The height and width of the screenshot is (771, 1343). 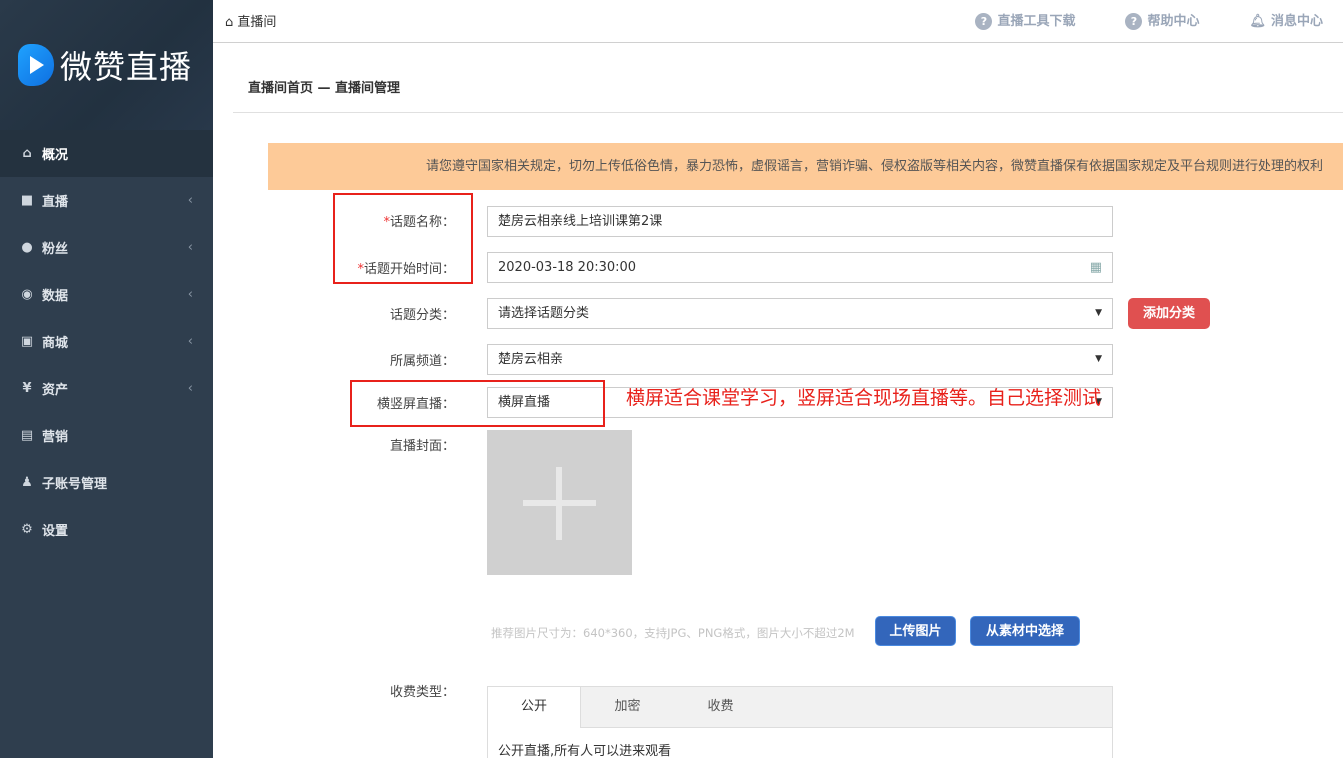 I want to click on topic-name-input: 楚房云相亲线上培训课第2课, so click(x=800, y=221).